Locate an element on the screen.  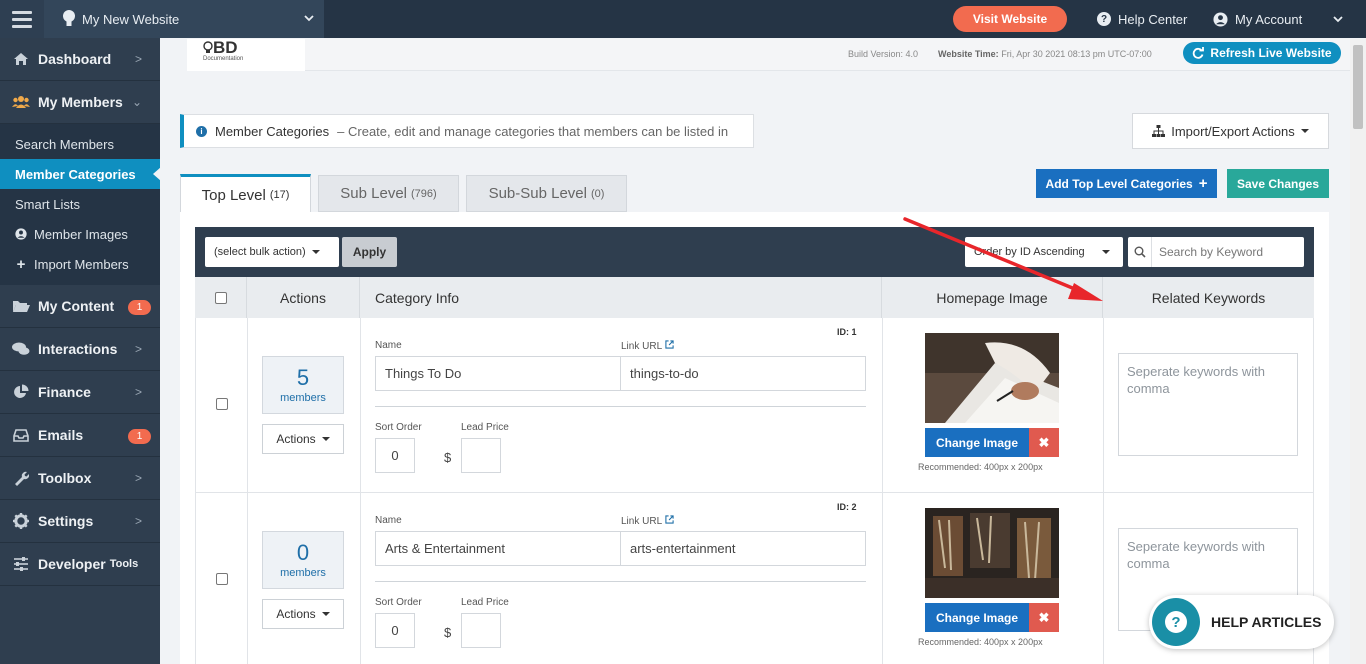
members-count-box: 5 members is located at coordinates (303, 385).